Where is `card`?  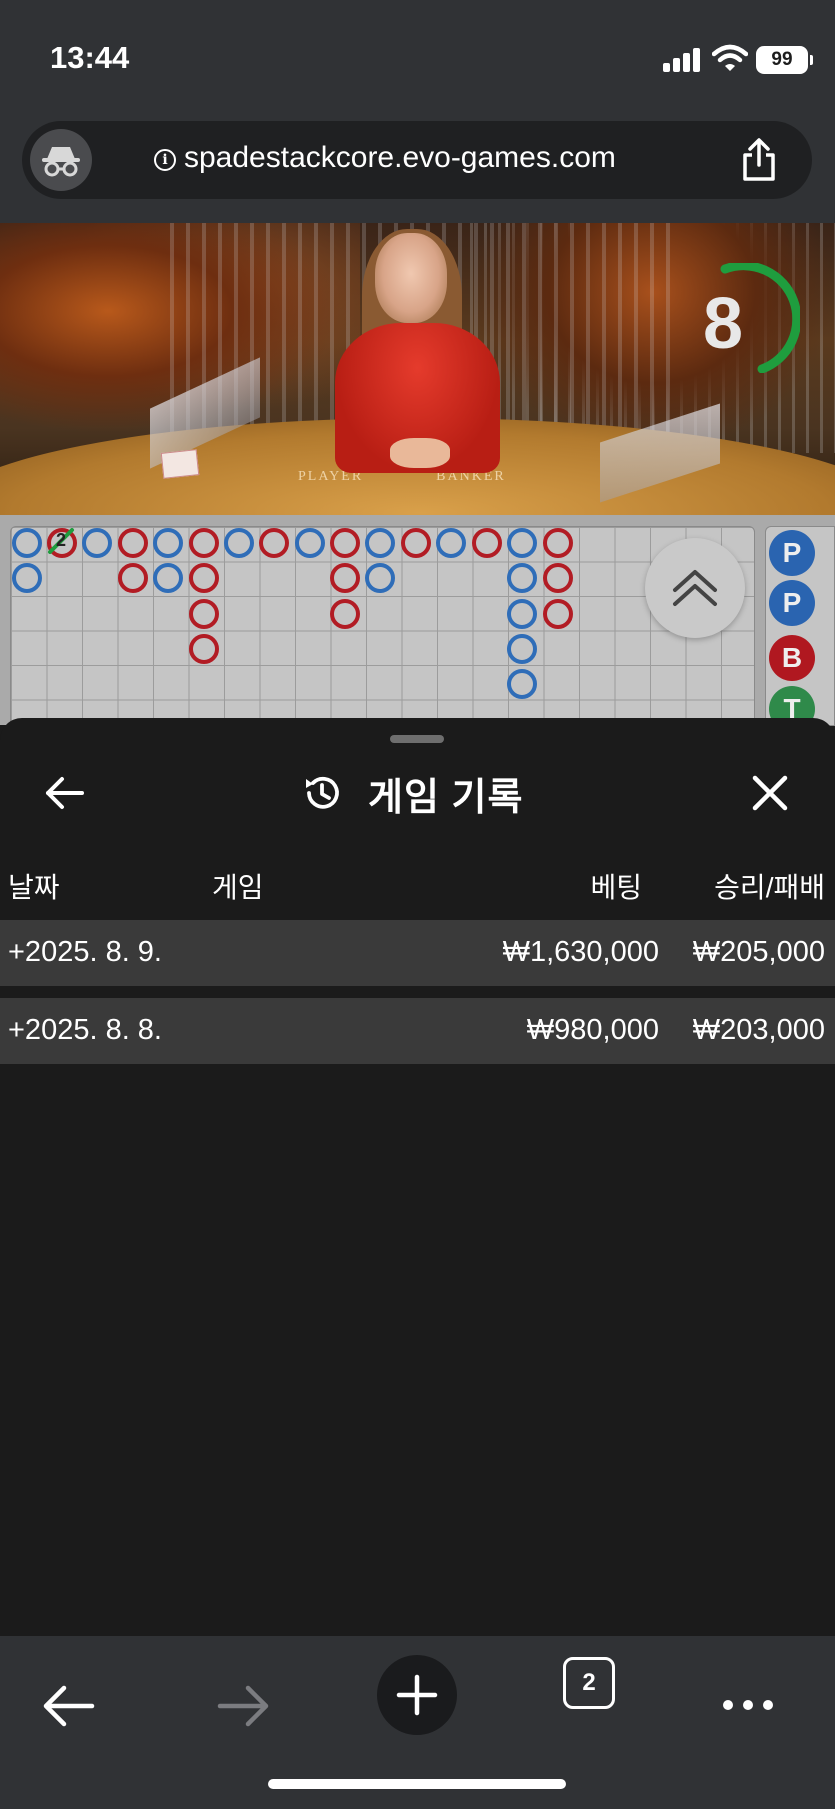
card is located at coordinates (180, 464).